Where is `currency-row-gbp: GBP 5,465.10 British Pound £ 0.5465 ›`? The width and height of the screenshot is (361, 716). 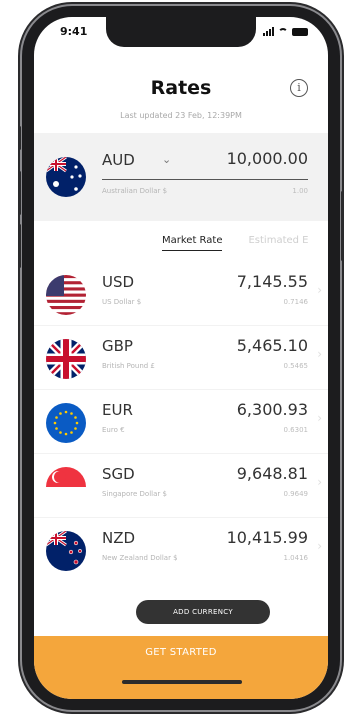 currency-row-gbp: GBP 5,465.10 British Pound £ 0.5465 › is located at coordinates (181, 357).